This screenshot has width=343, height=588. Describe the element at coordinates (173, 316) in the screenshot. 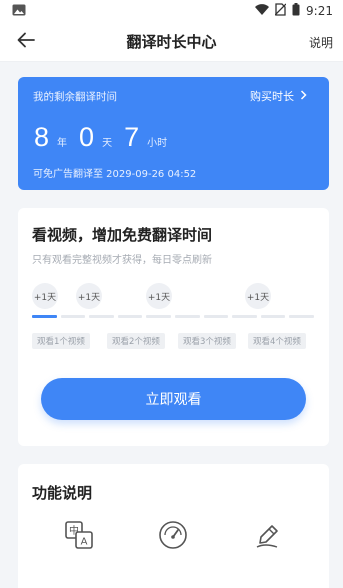

I see `progress-track` at that location.